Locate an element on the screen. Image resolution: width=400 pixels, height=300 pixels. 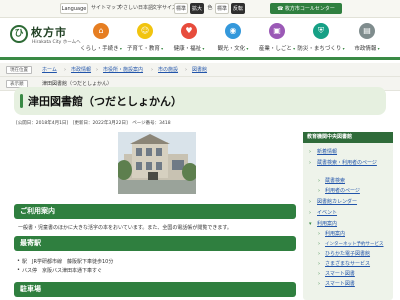
nav-item-disaster: ⛨ 防災・まちづくり is located at coordinates (319, 39).